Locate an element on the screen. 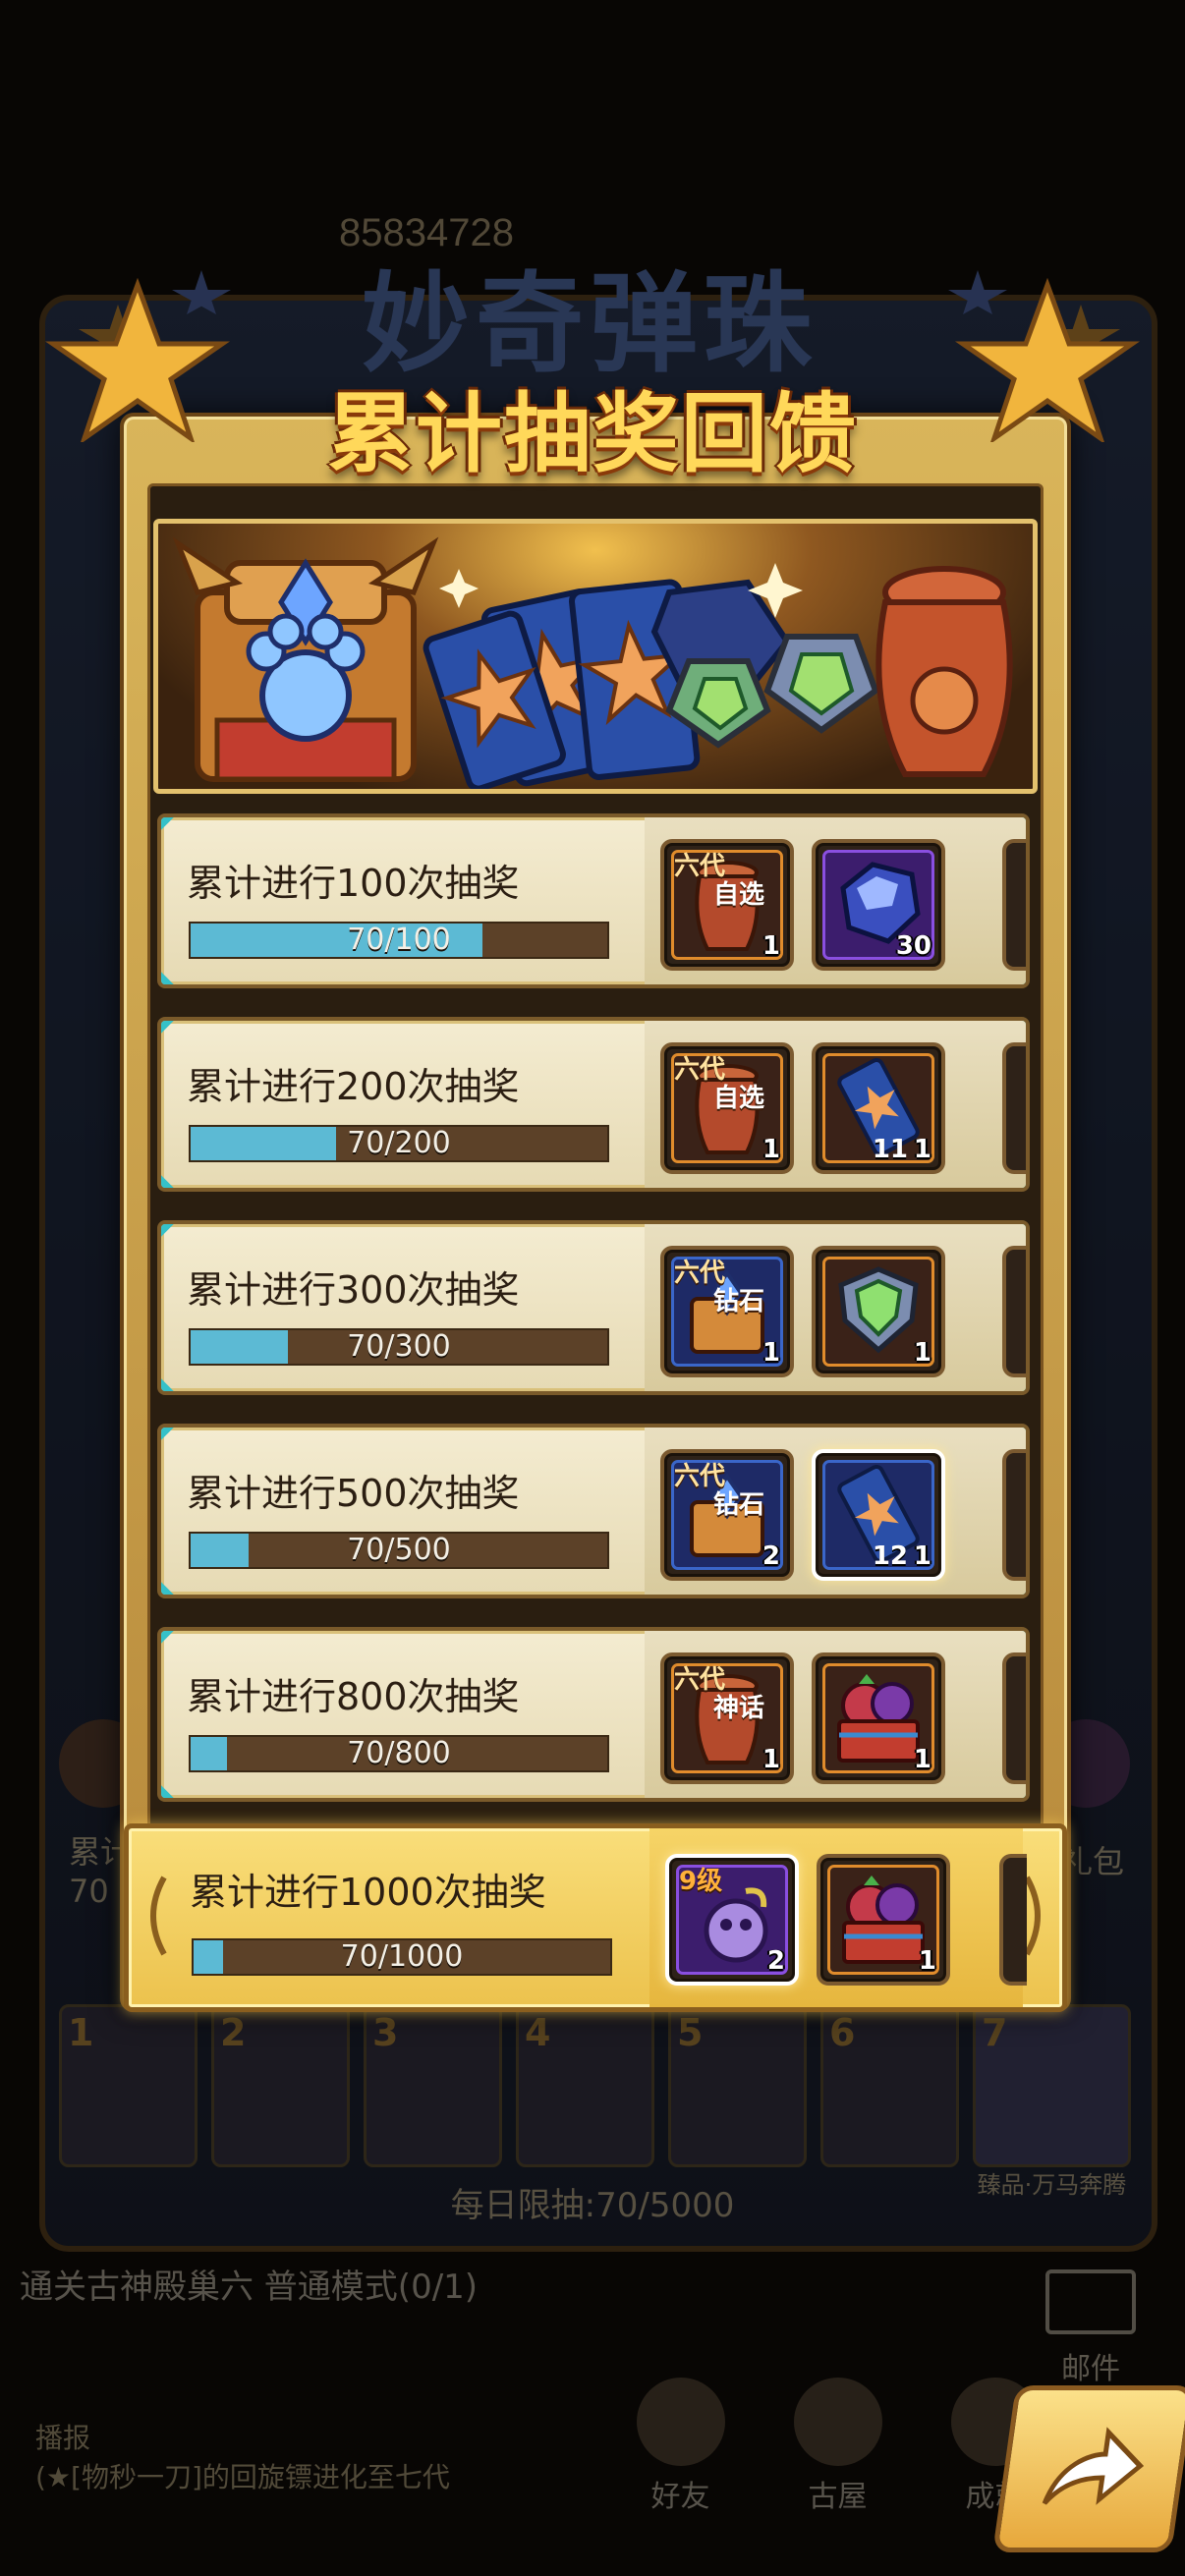 Image resolution: width=1185 pixels, height=2576 pixels. rewards-scroll: 六代 钻石 1 1 is located at coordinates (836, 1307).